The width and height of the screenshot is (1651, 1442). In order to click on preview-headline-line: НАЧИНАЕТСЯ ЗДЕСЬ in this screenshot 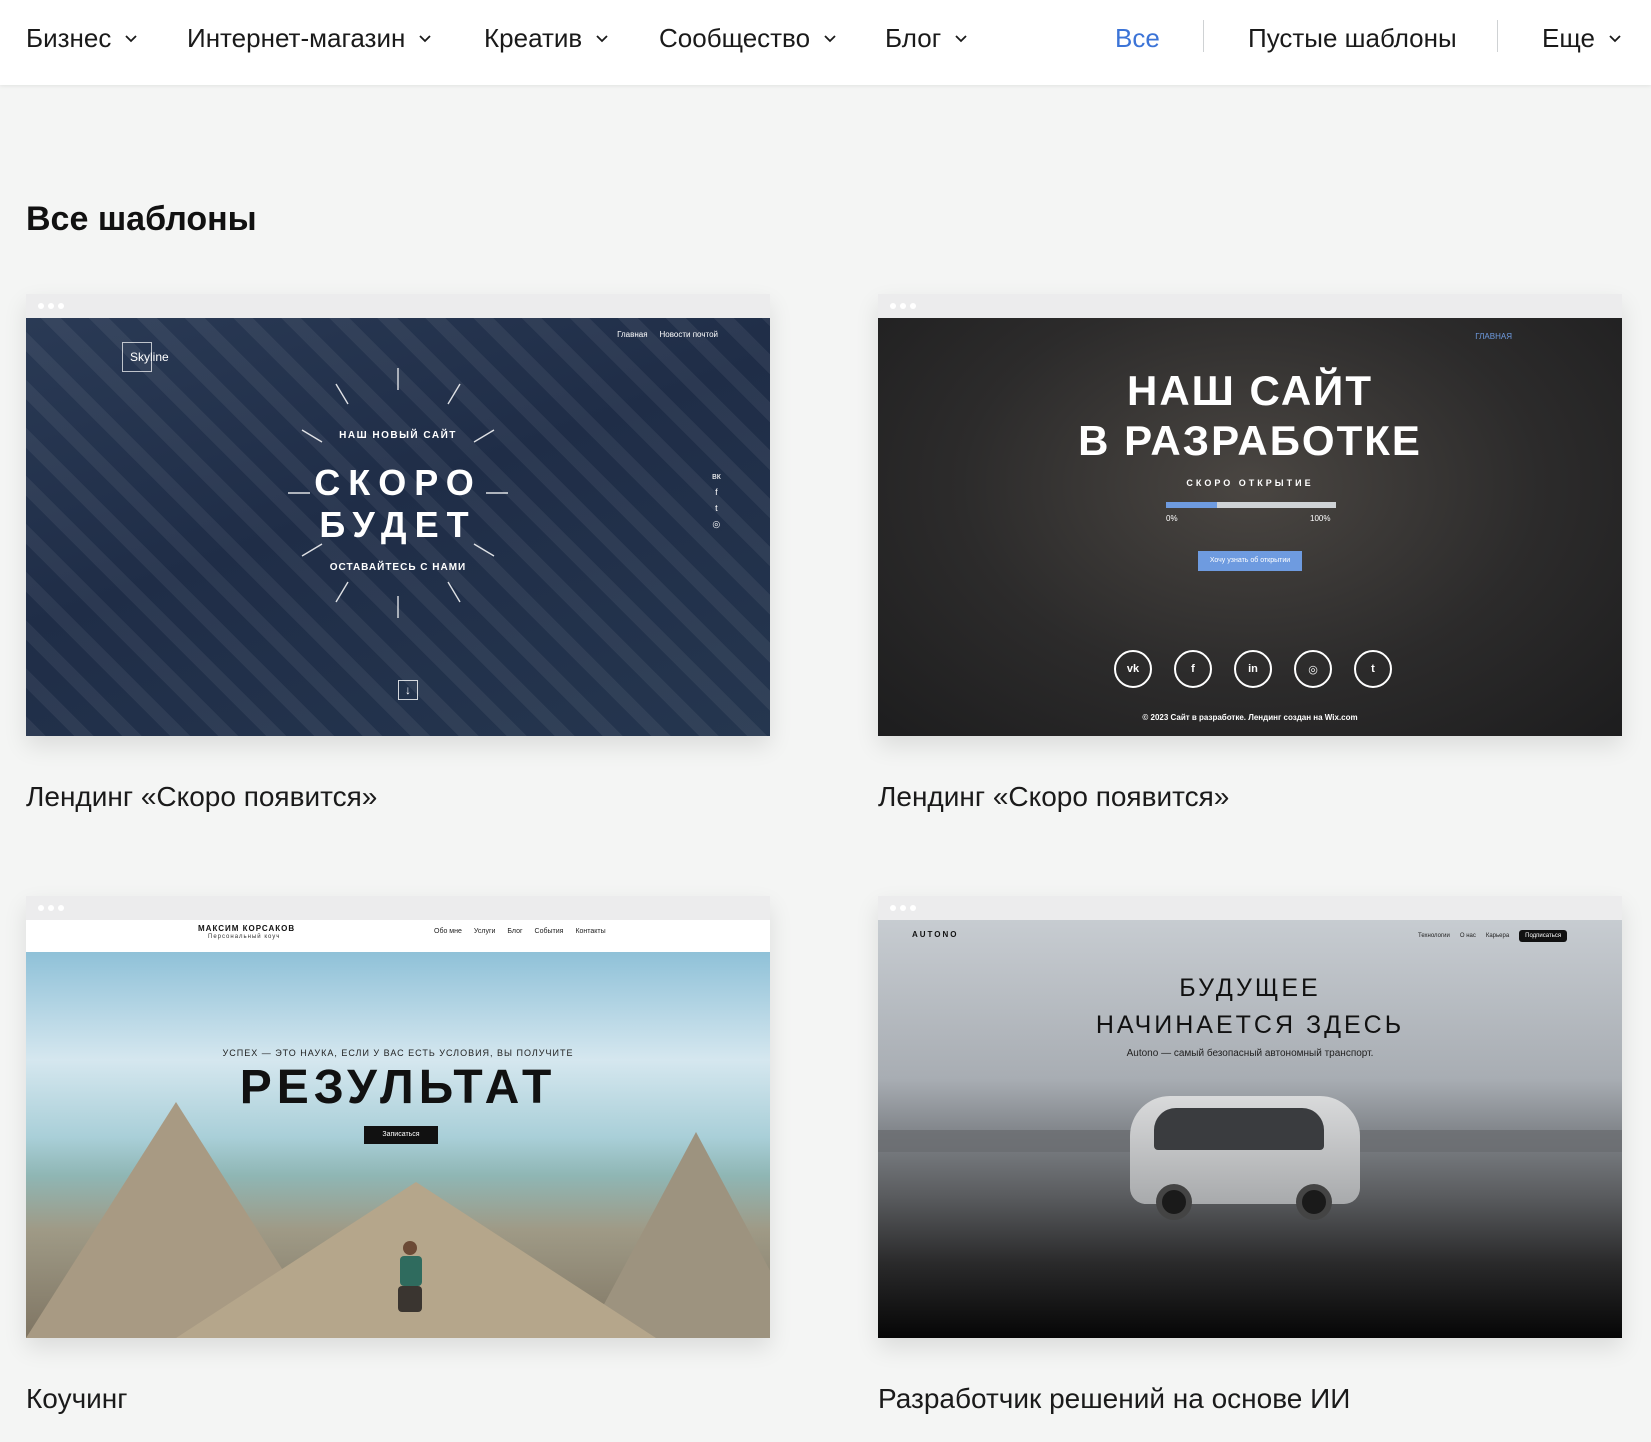, I will do `click(1250, 1025)`.